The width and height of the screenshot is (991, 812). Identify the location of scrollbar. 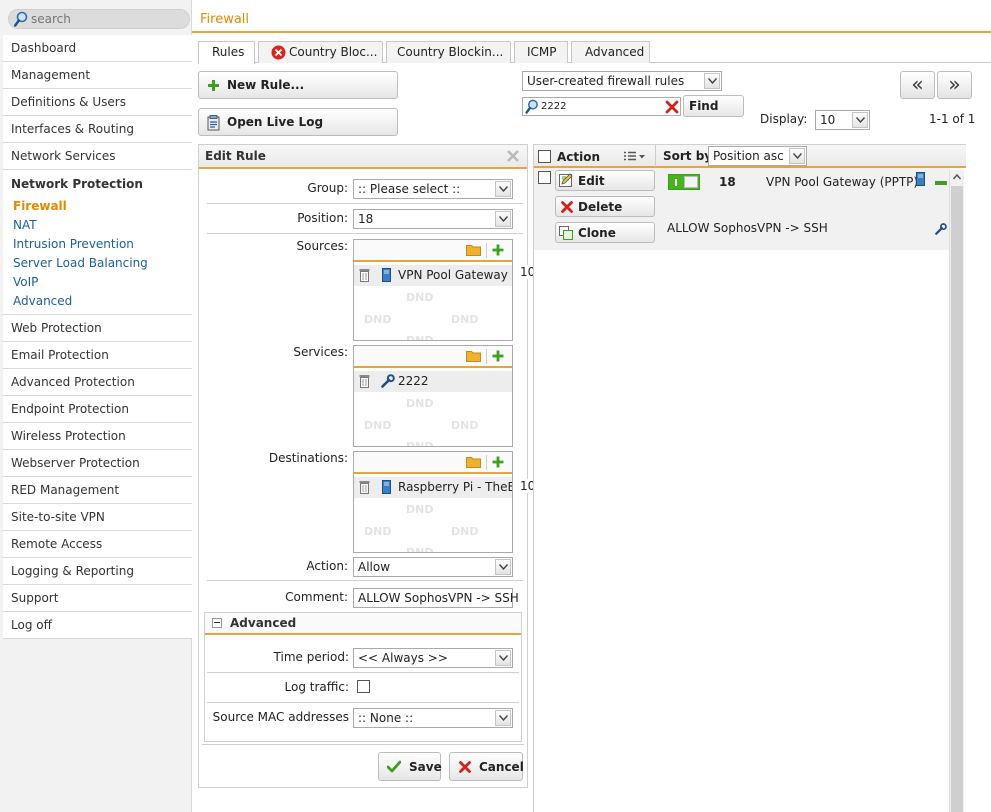
(956, 491).